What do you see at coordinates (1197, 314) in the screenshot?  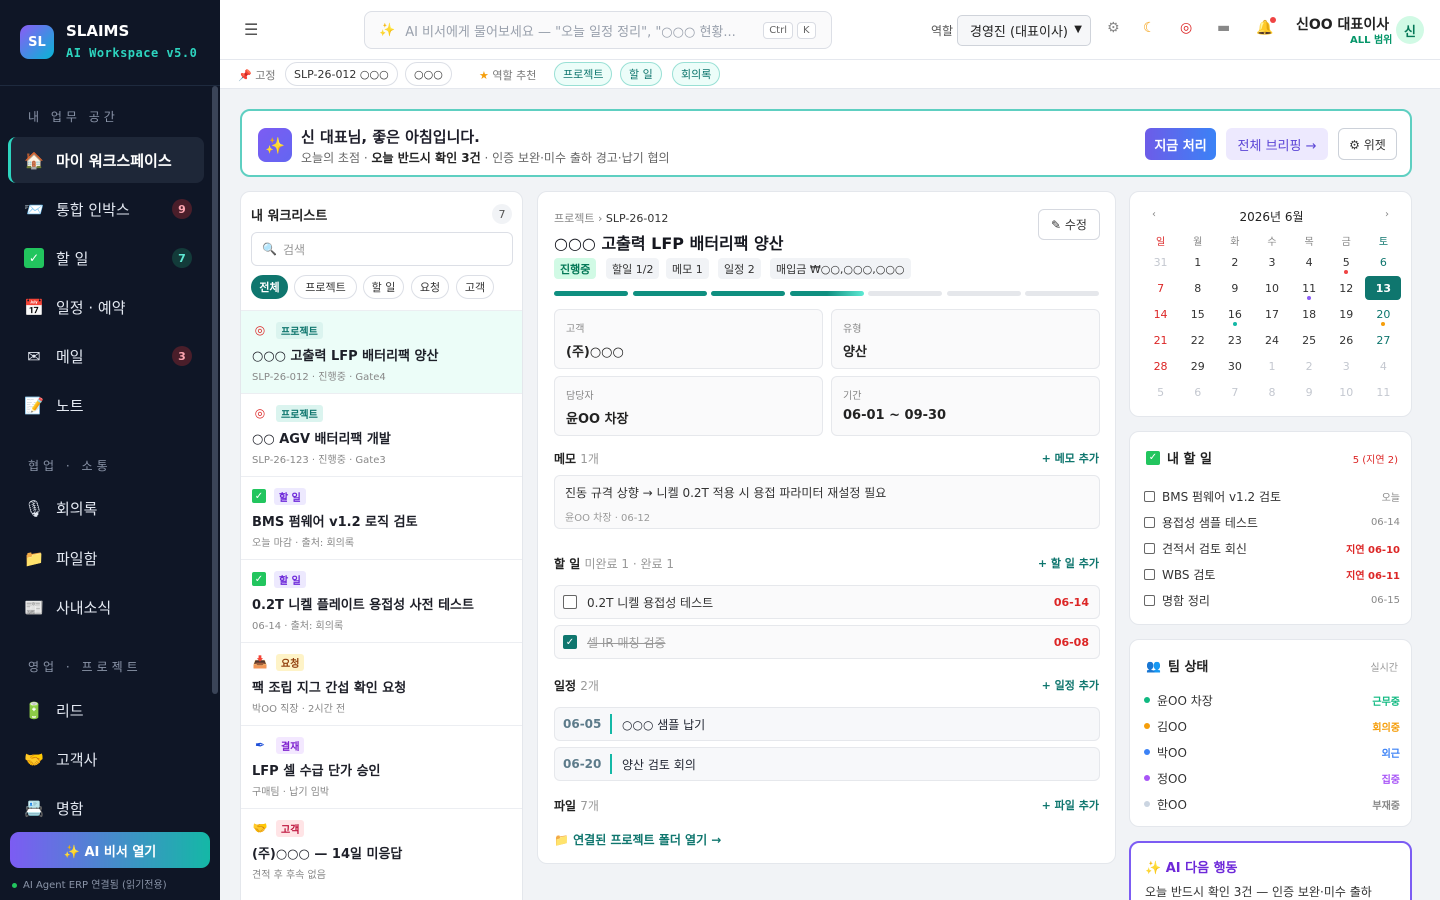 I see `calendar-day: 15` at bounding box center [1197, 314].